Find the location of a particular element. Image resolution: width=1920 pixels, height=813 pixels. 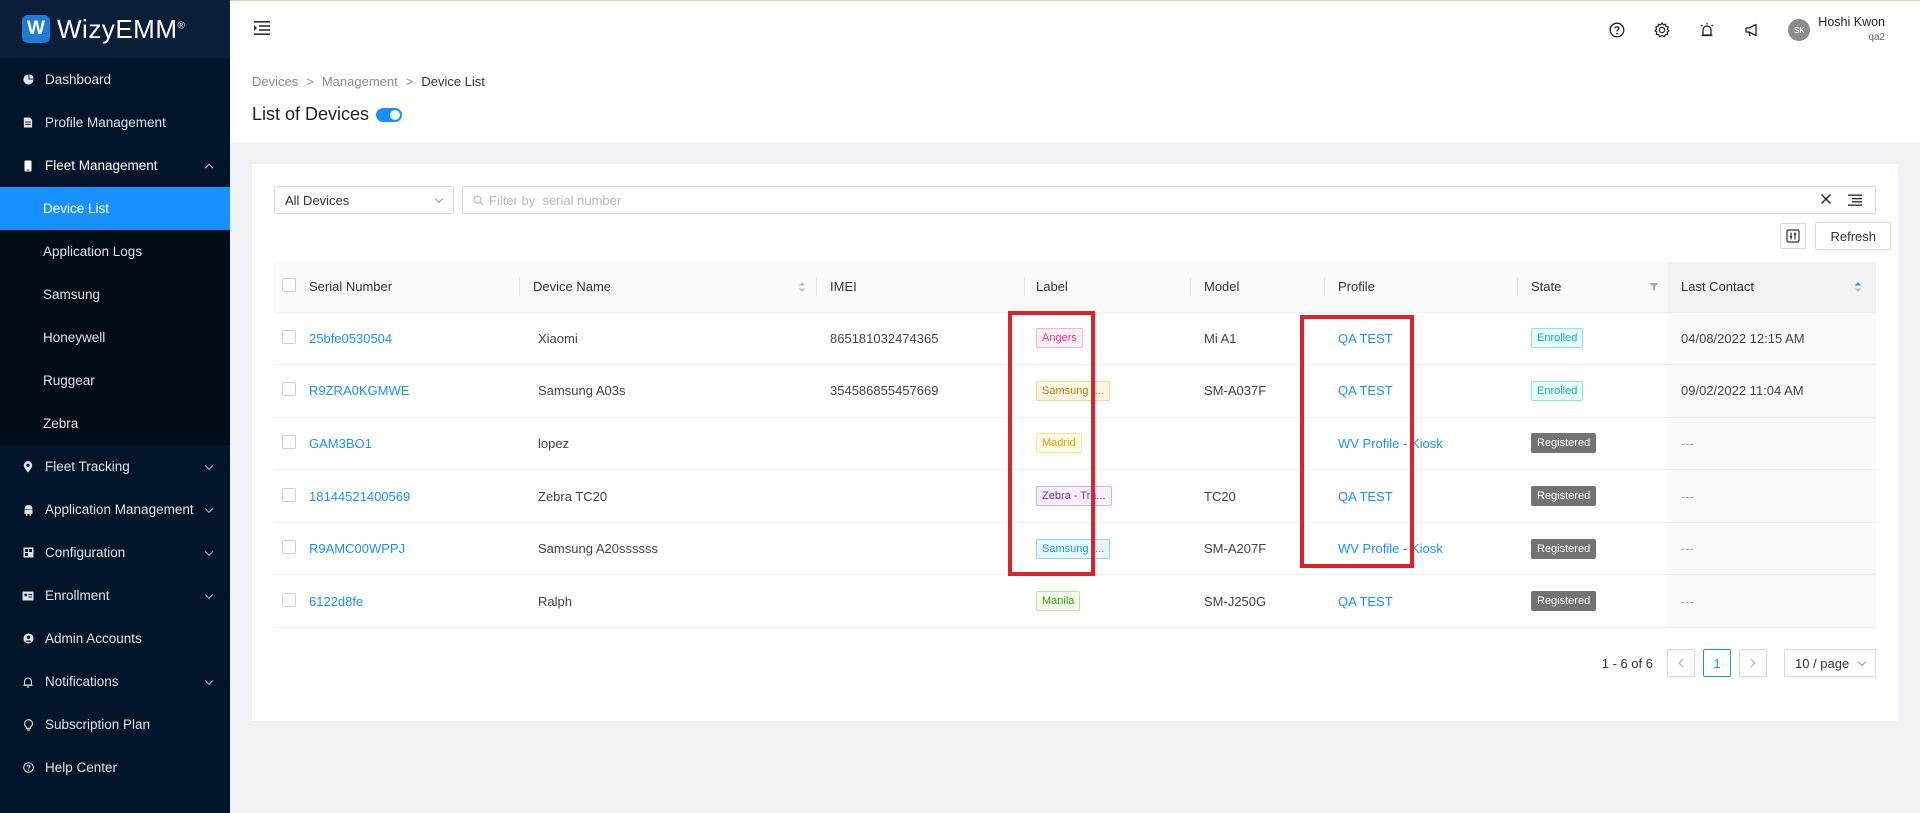

col-profile: Profile is located at coordinates (1420, 287).